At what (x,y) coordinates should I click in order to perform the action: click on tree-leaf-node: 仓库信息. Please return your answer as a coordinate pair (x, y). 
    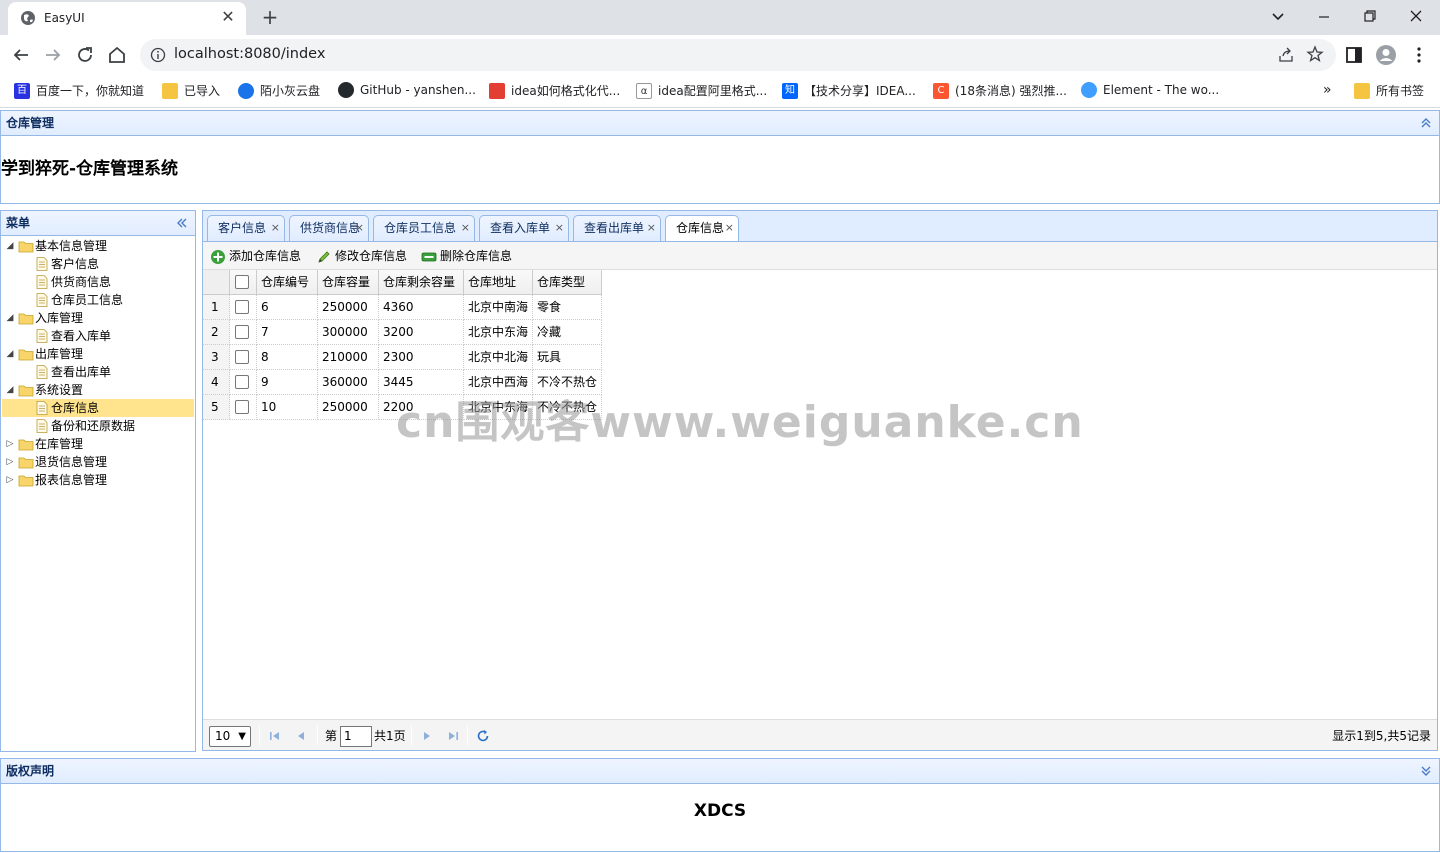
    Looking at the image, I should click on (98, 408).